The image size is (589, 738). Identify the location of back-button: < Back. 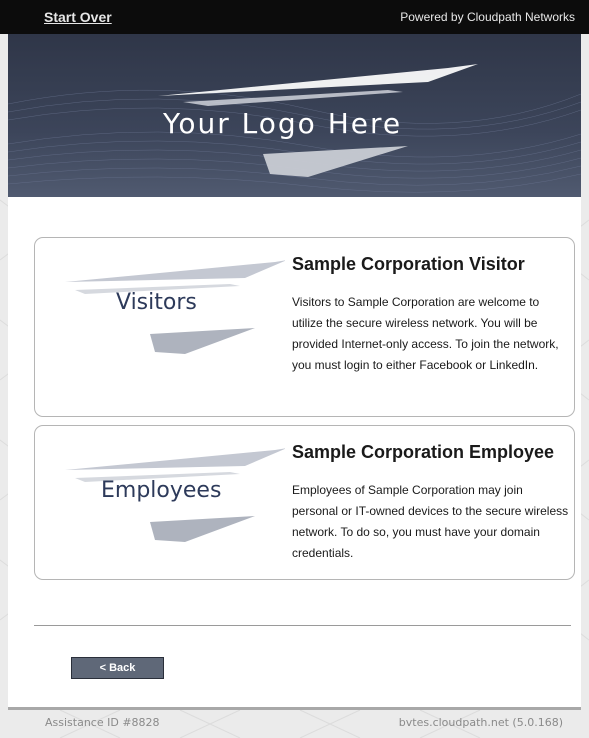
(117, 668).